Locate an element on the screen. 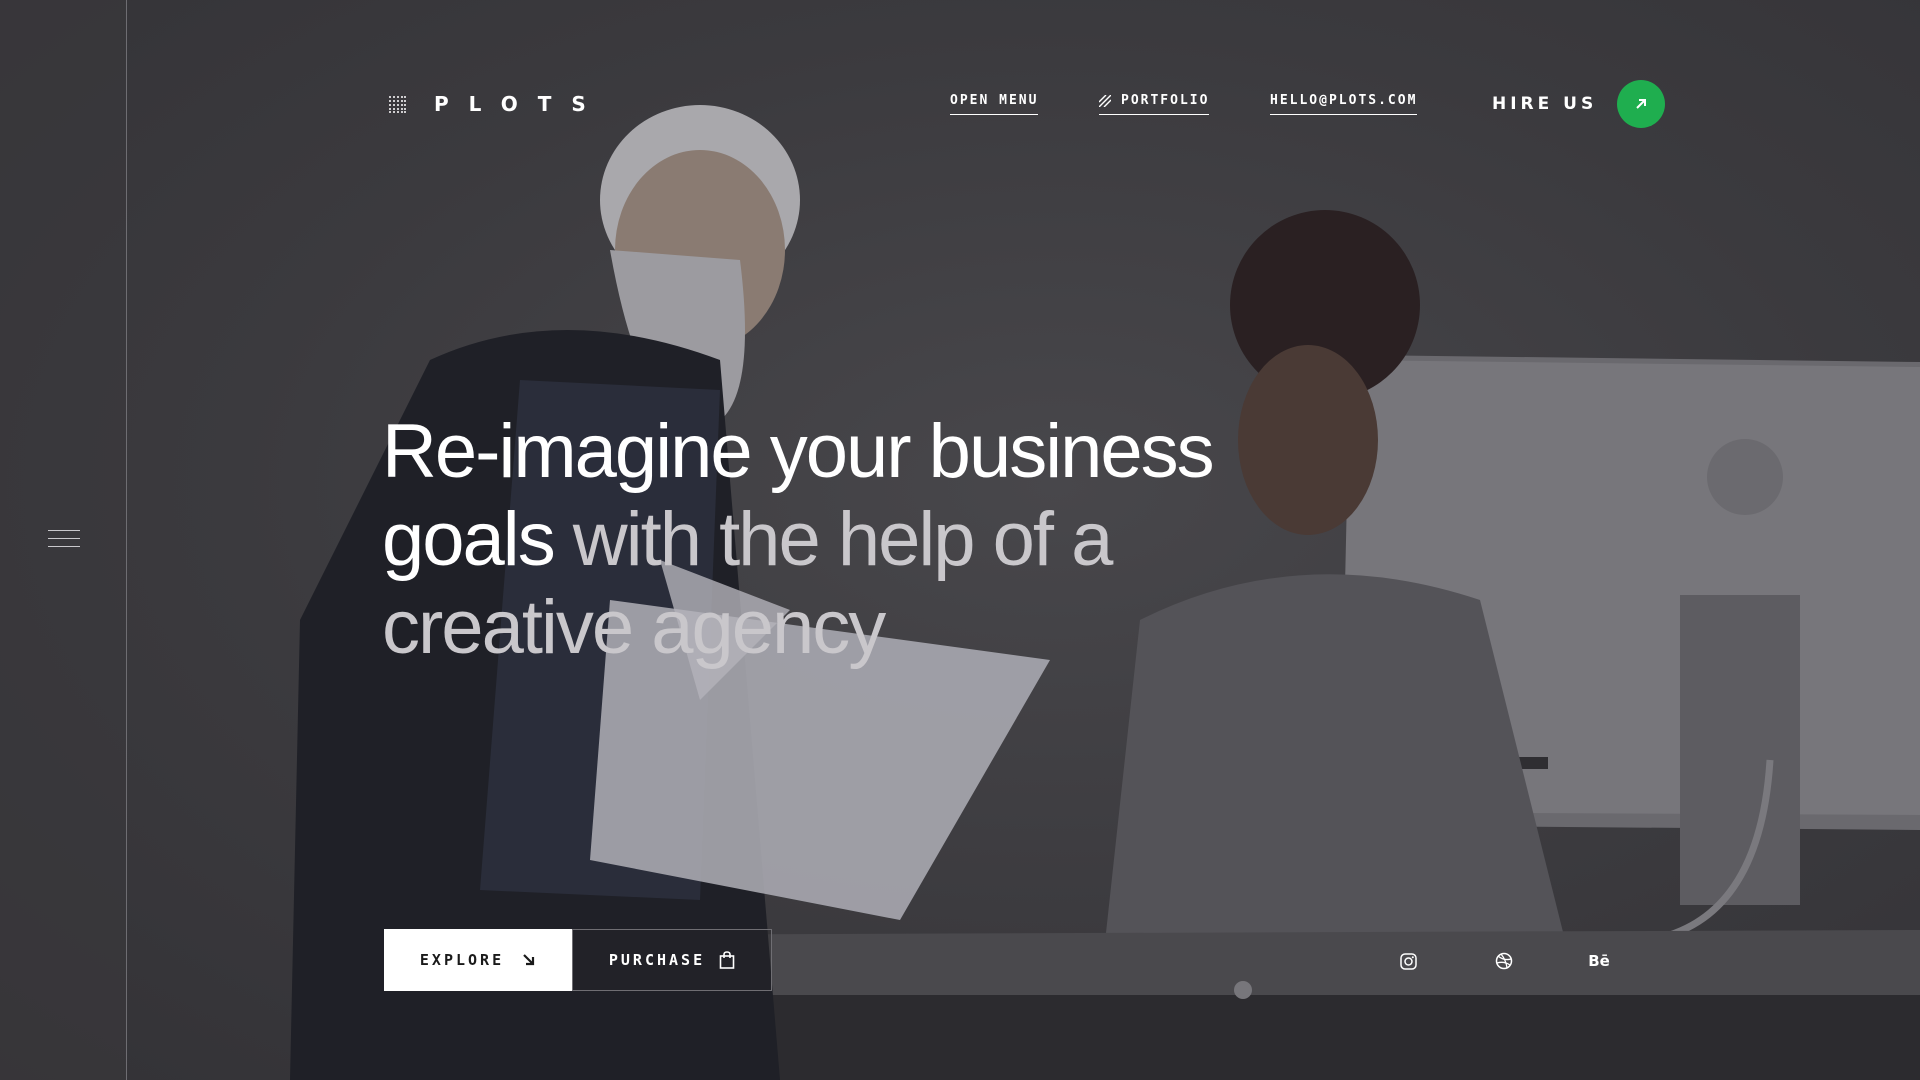  explore-button: EXPLORE is located at coordinates (478, 960).